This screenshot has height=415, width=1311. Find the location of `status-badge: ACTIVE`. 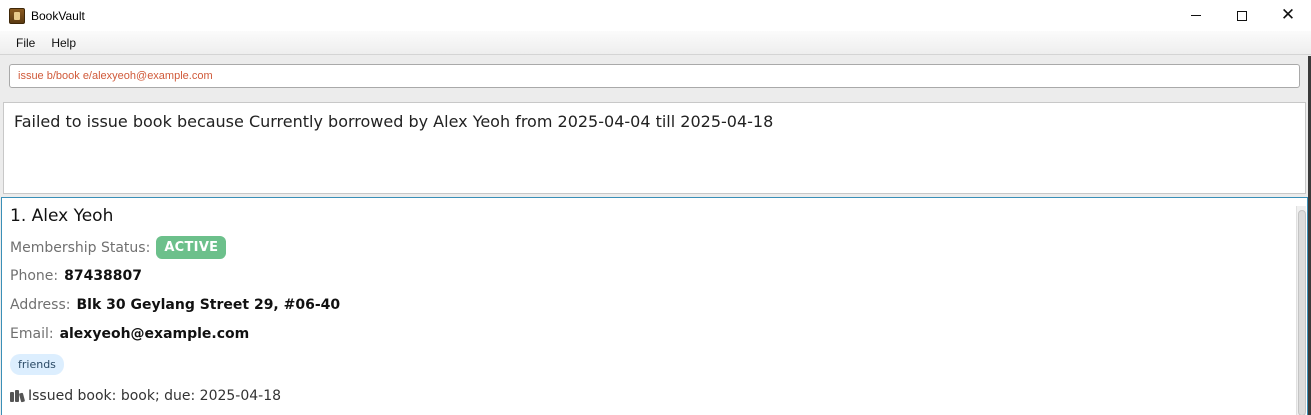

status-badge: ACTIVE is located at coordinates (191, 247).